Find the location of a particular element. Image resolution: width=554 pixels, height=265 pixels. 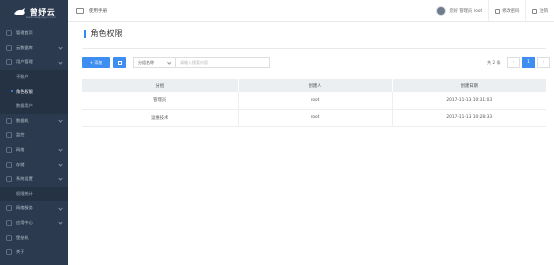

prev-page-button: ‹ is located at coordinates (513, 62).